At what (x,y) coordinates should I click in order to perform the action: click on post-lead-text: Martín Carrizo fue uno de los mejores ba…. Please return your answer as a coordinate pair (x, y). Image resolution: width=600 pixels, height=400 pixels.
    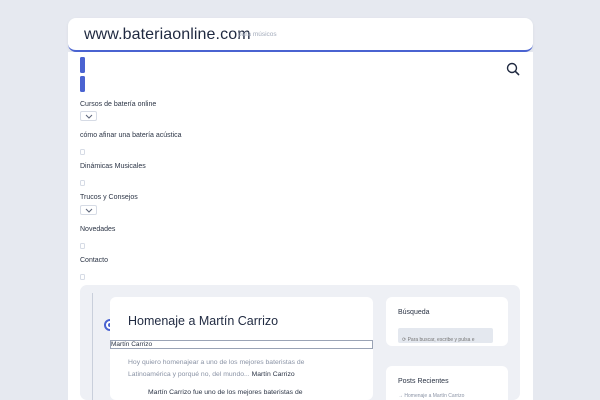
    Looking at the image, I should click on (225, 392).